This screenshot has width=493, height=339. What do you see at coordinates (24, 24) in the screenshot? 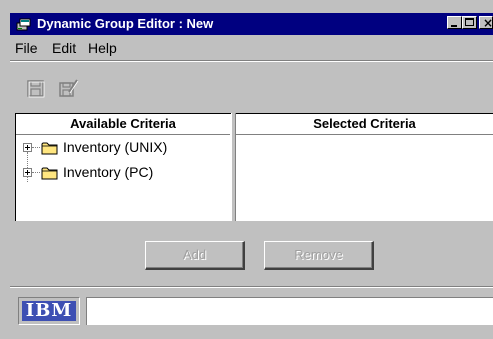
I see `group-editor-icon` at bounding box center [24, 24].